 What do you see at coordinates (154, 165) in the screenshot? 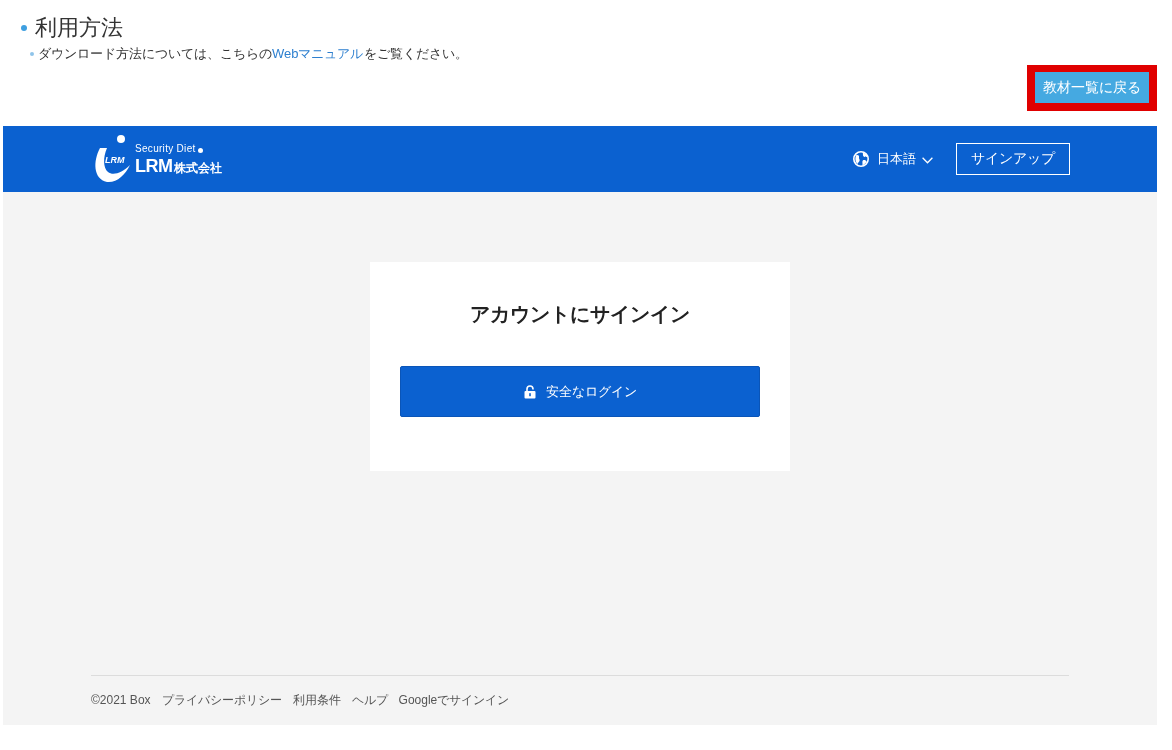
I see `logo-brand: LRM` at bounding box center [154, 165].